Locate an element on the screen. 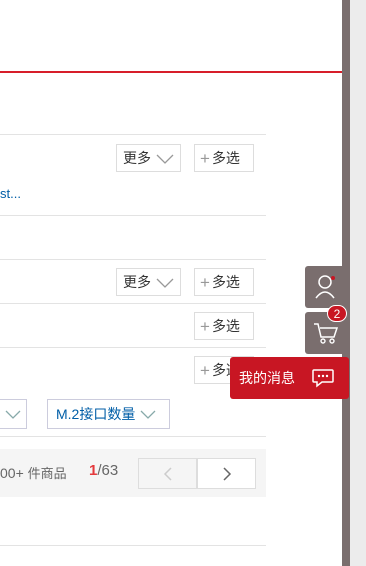 Image resolution: width=366 pixels, height=566 pixels. result-count-value: 00+ is located at coordinates (12, 473).